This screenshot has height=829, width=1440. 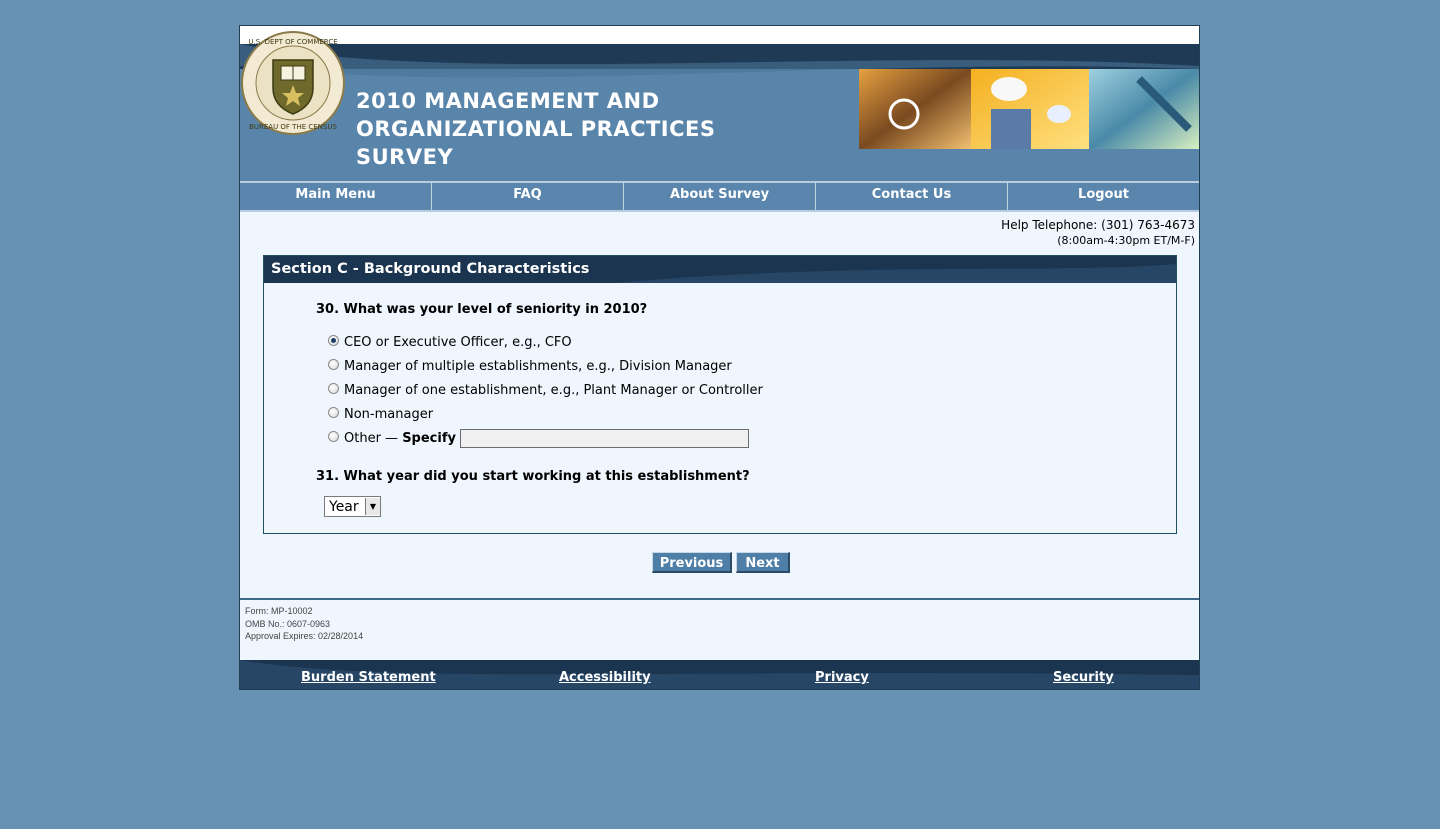 I want to click on form-number: Form: MP-10002, so click(x=279, y=611).